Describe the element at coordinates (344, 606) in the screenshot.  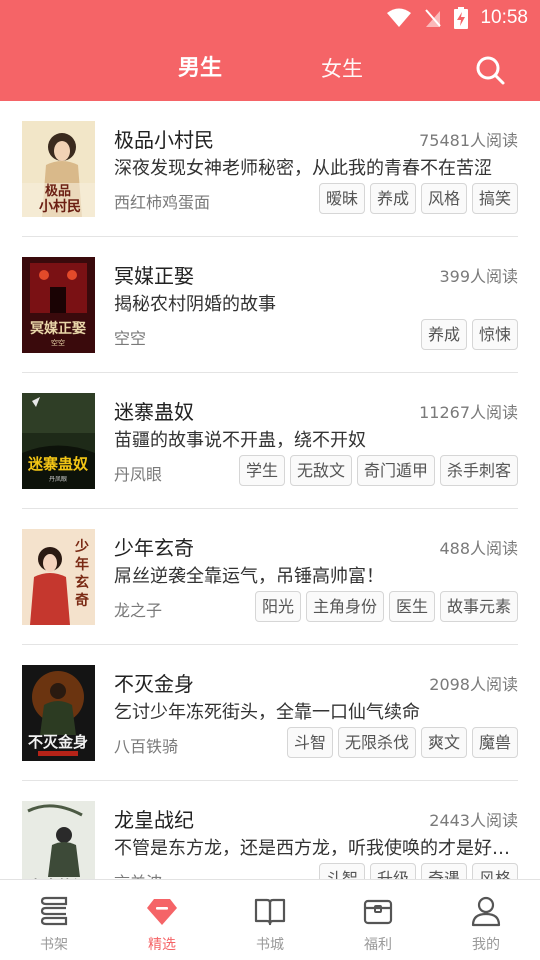
I see `tag: 主角身份` at that location.